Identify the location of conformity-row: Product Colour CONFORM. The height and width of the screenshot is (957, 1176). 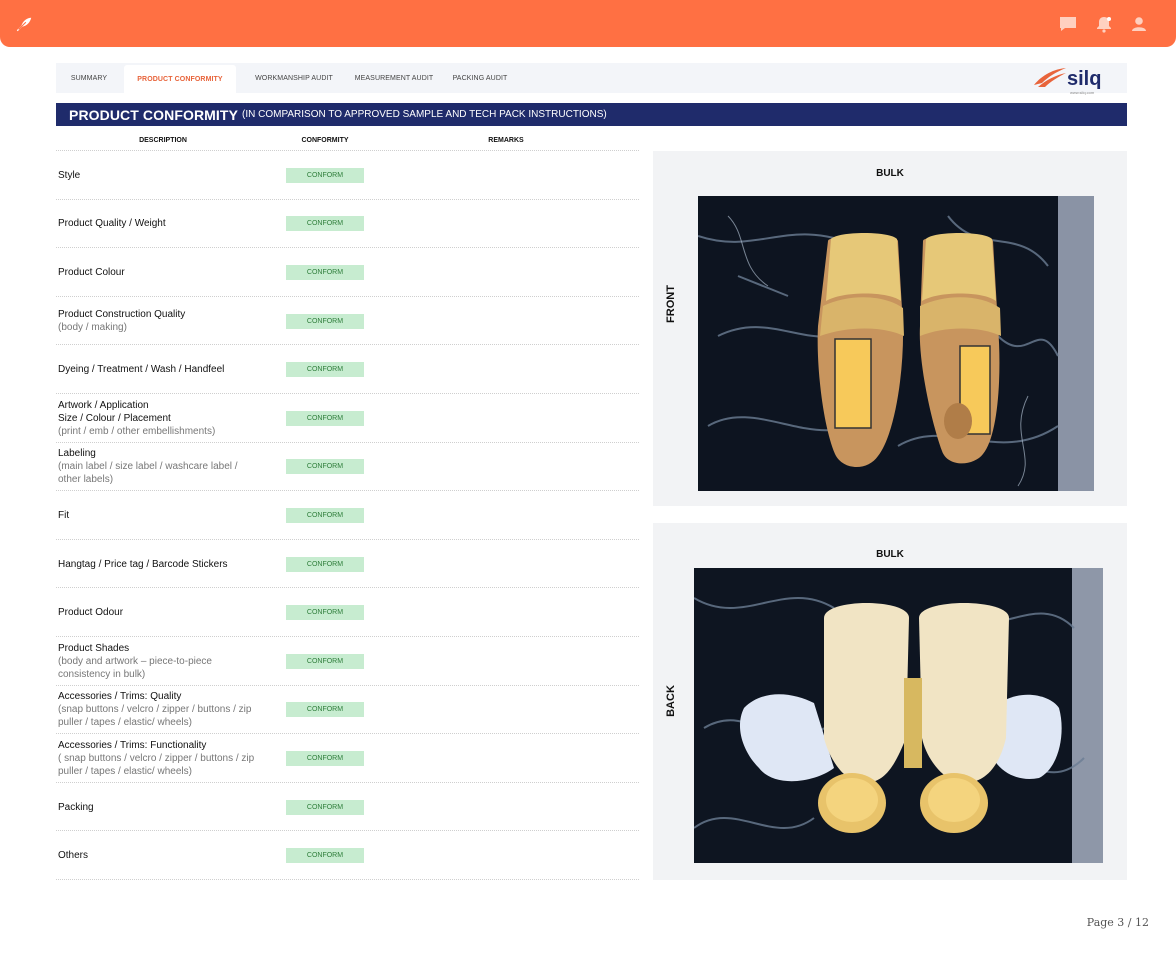
(347, 272).